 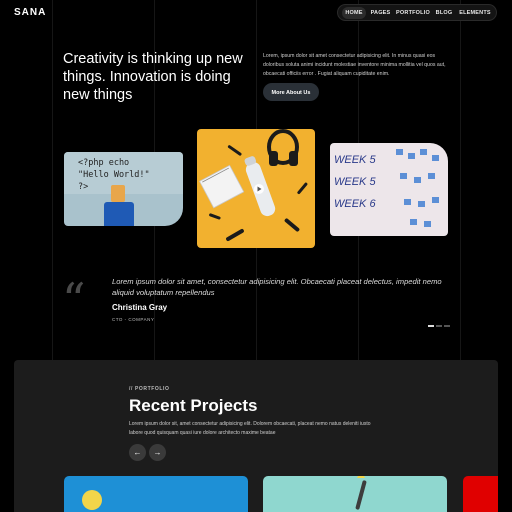 What do you see at coordinates (119, 214) in the screenshot?
I see `figure-body` at bounding box center [119, 214].